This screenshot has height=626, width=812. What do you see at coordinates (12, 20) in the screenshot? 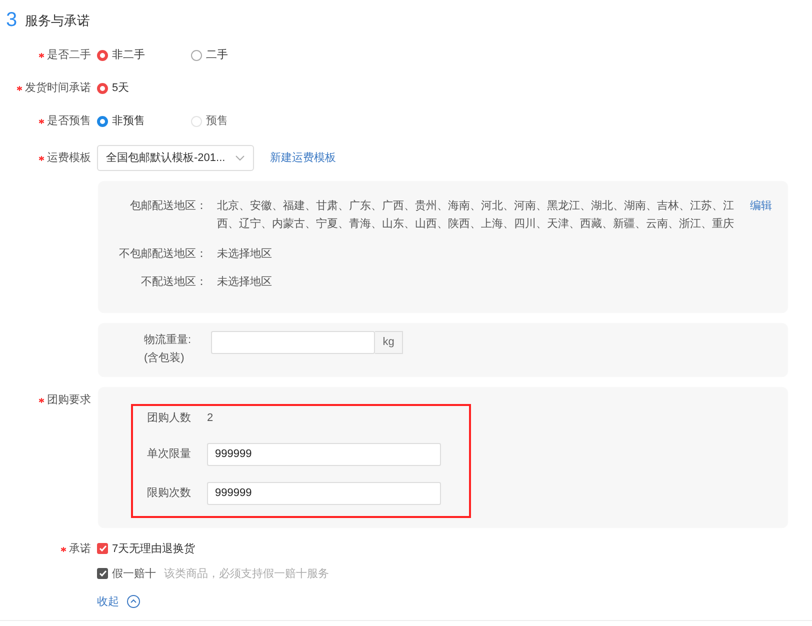
I see `section-number: 3` at bounding box center [12, 20].